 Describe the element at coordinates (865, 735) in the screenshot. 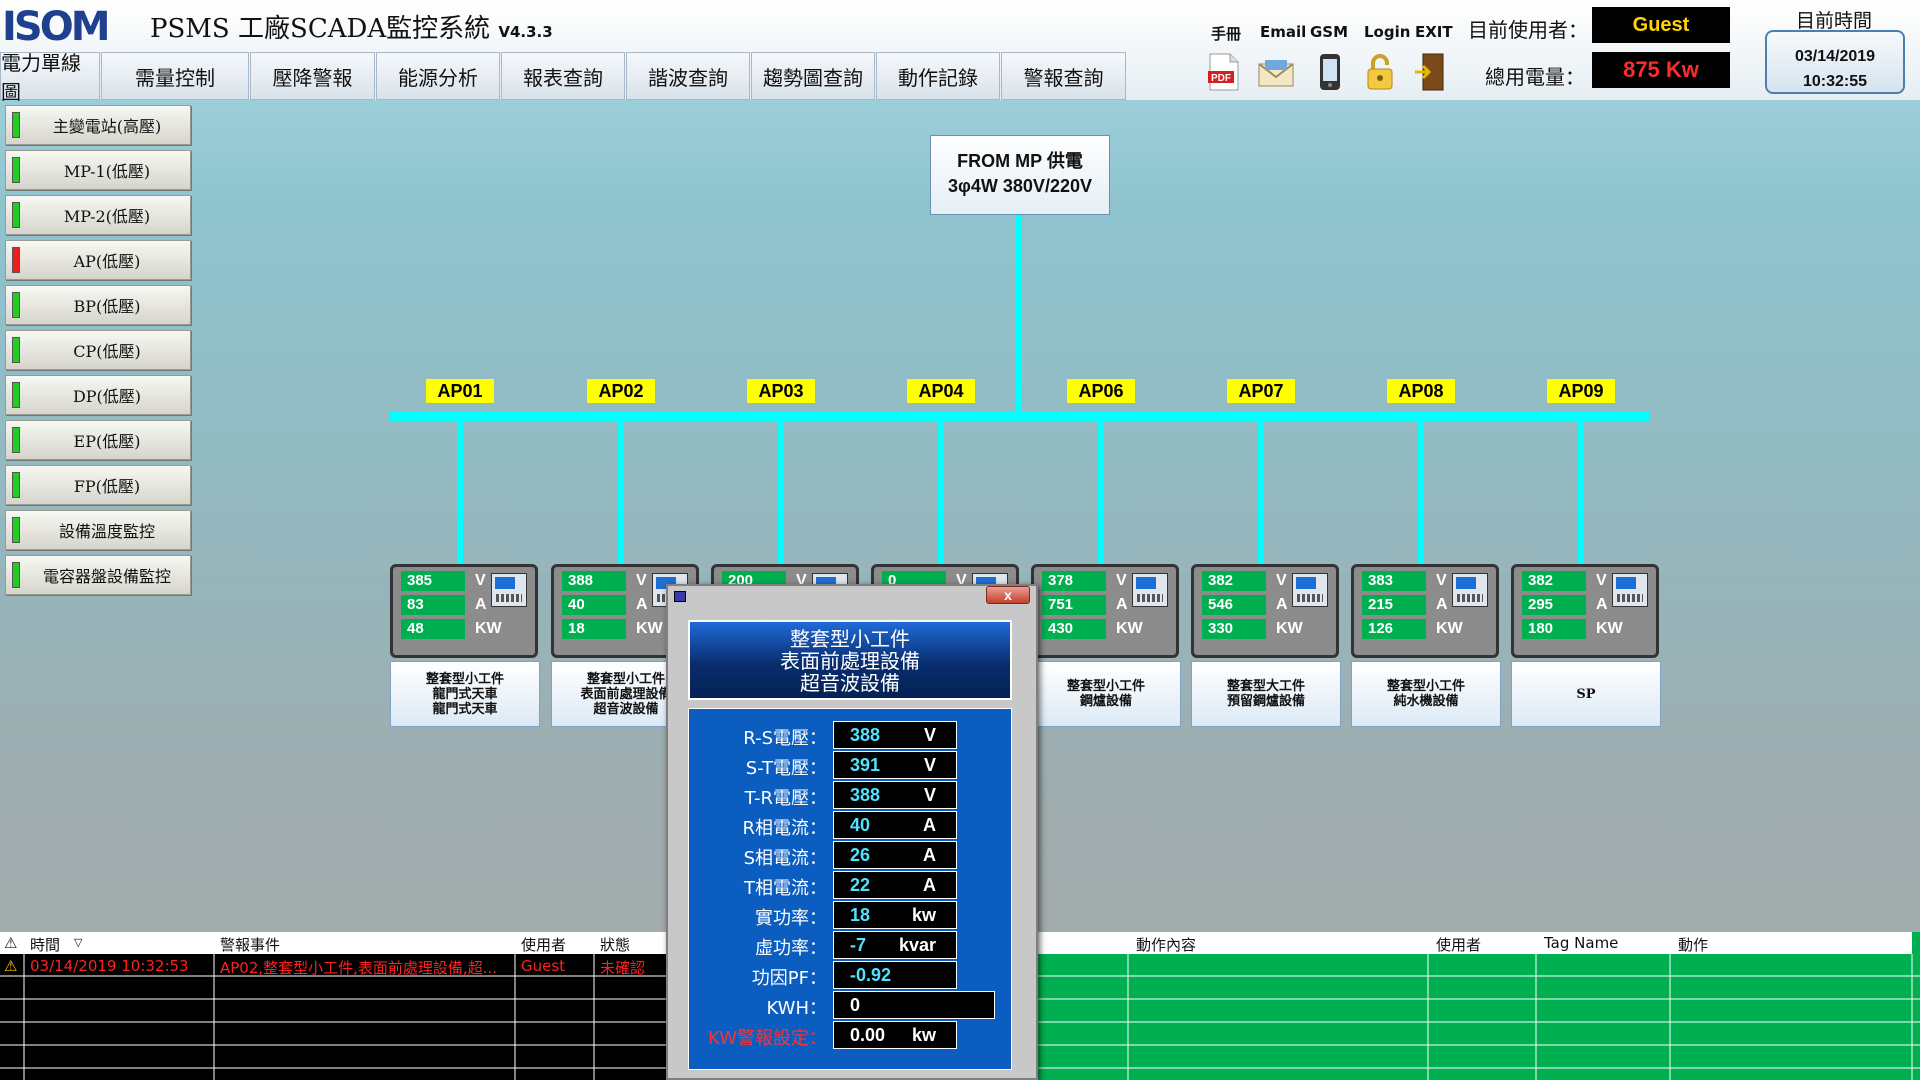

I see `reading-value: 388` at that location.